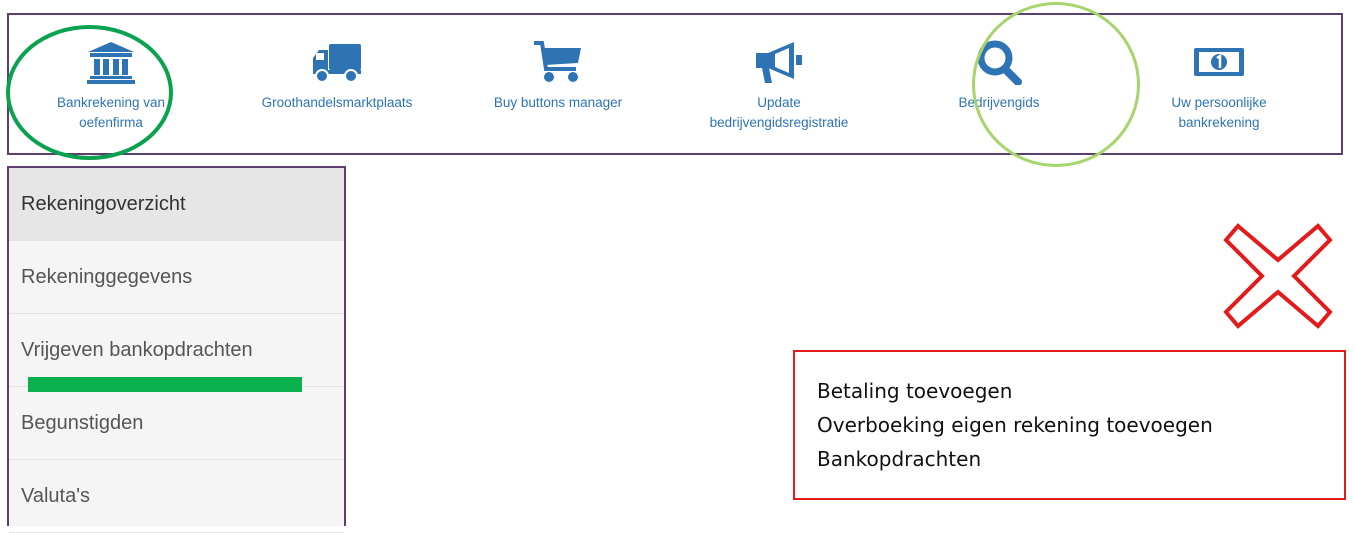 This screenshot has width=1354, height=533. What do you see at coordinates (176, 277) in the screenshot?
I see `sidebar-item-rekeninggegevens: Rekeninggegevens` at bounding box center [176, 277].